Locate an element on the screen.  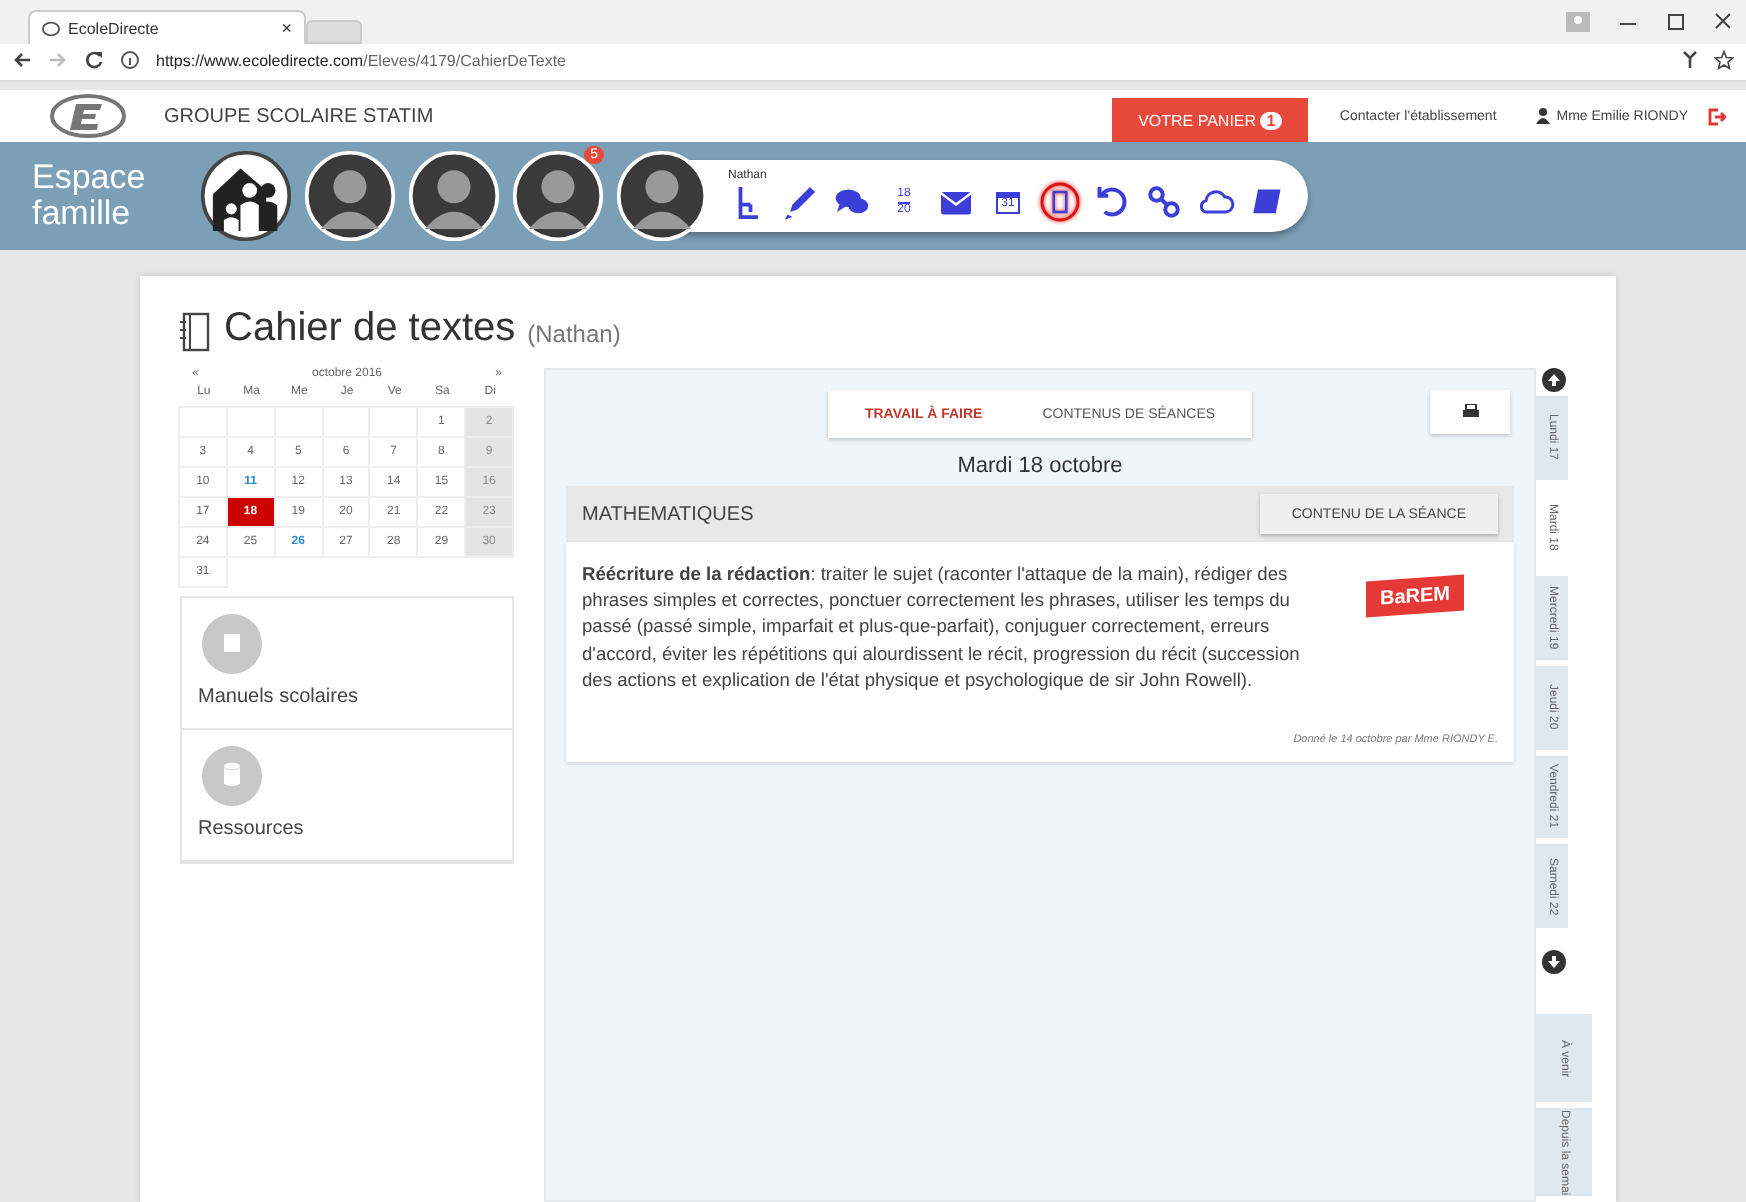
user-icon is located at coordinates (1543, 116).